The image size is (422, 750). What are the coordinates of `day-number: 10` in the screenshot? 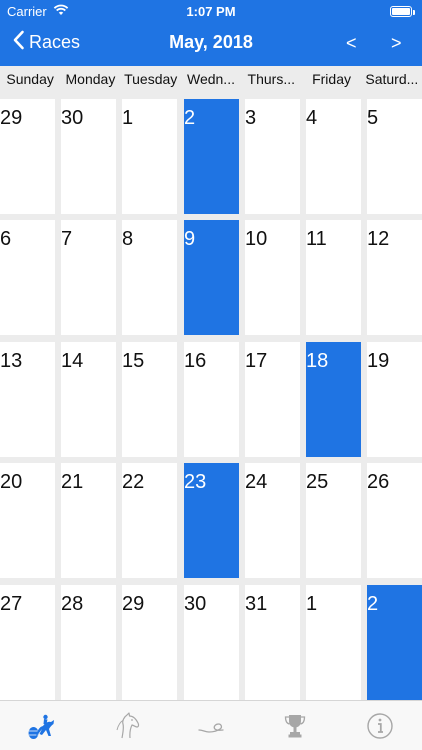 It's located at (256, 239).